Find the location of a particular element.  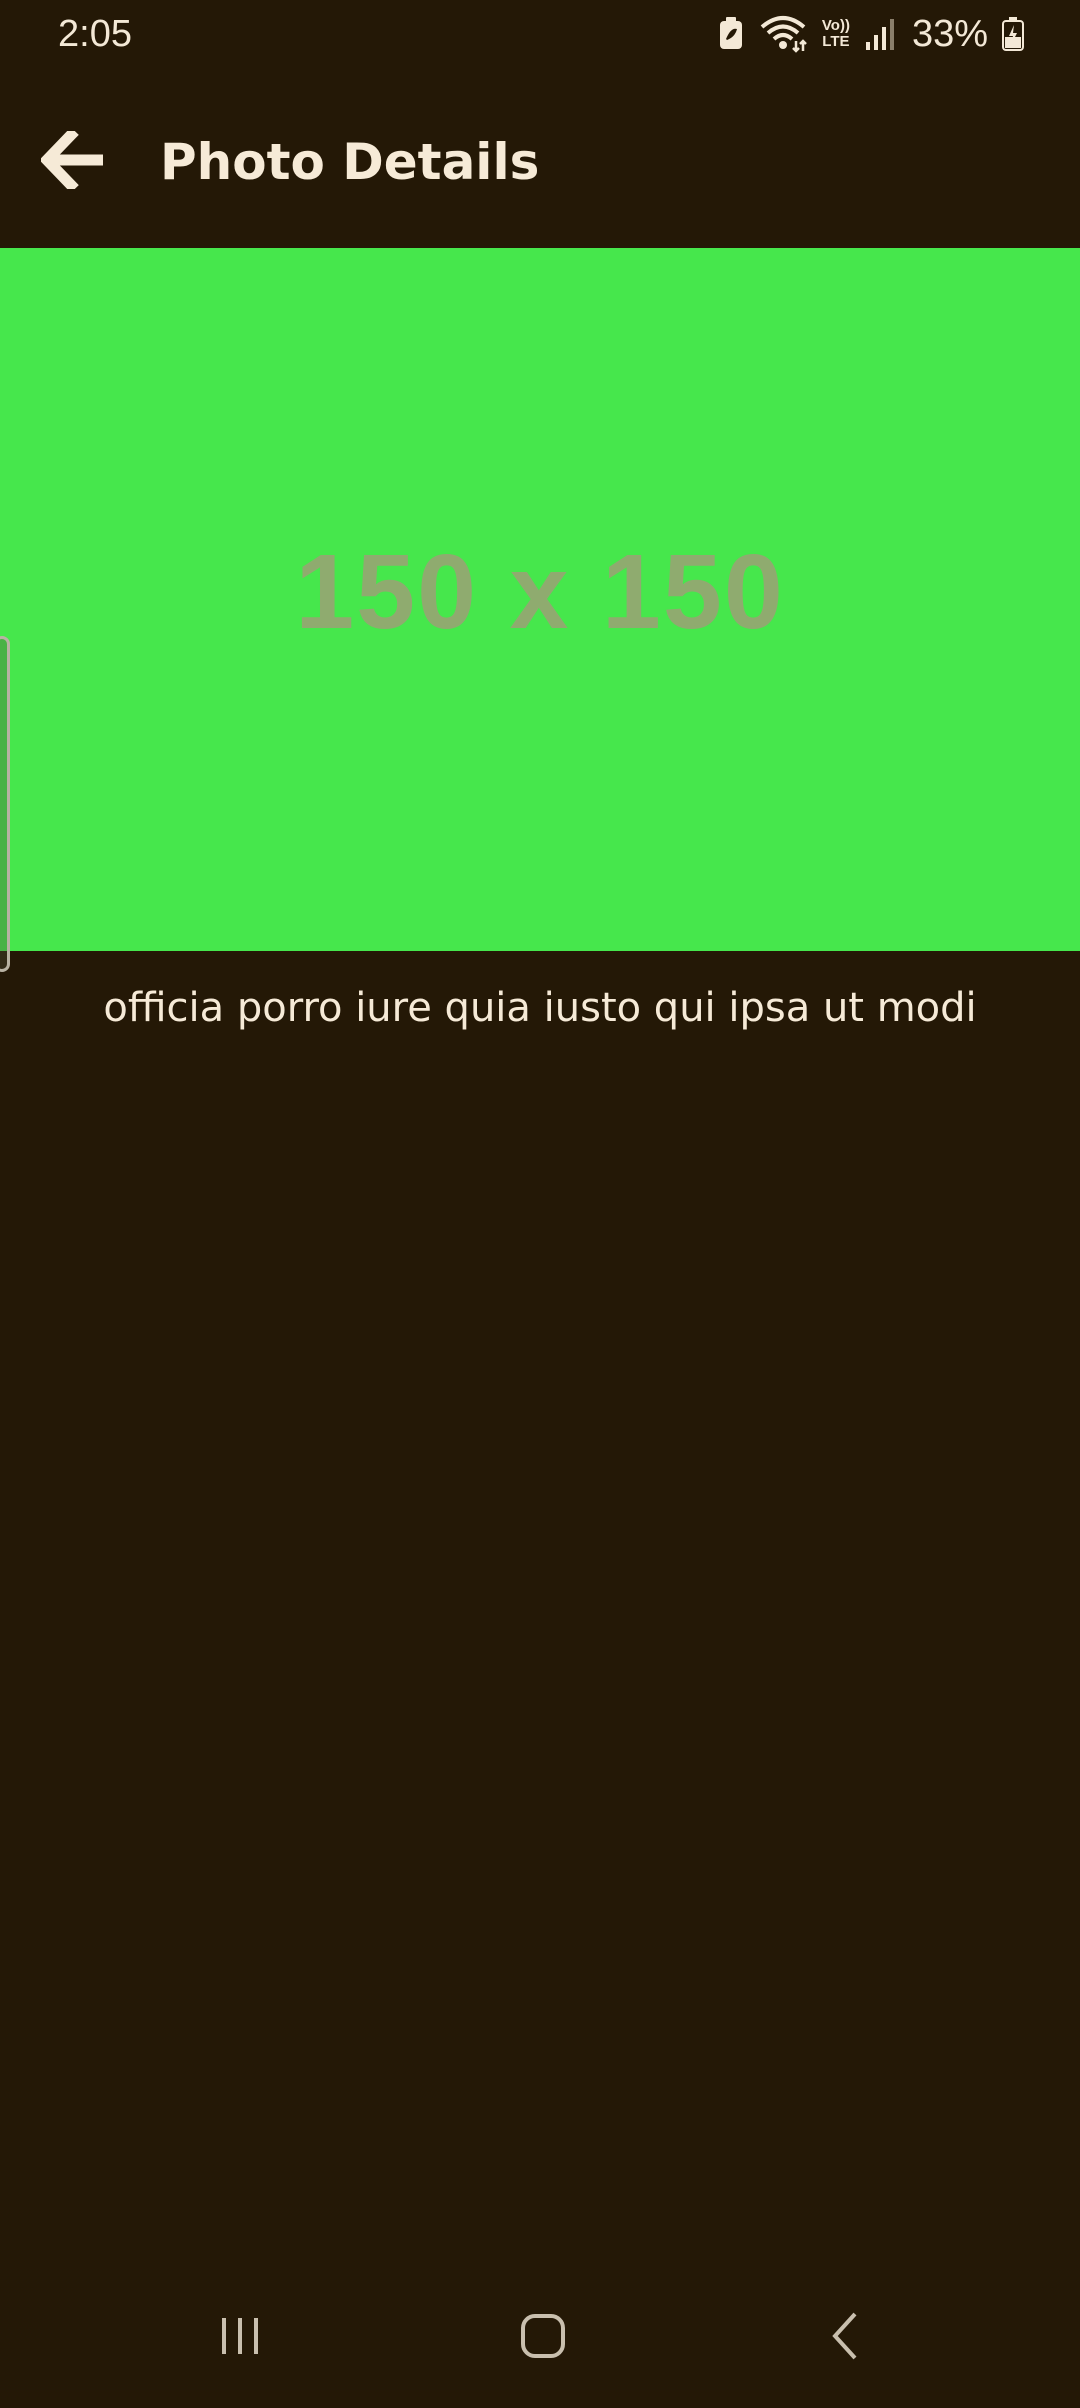

home-icon is located at coordinates (543, 2338).